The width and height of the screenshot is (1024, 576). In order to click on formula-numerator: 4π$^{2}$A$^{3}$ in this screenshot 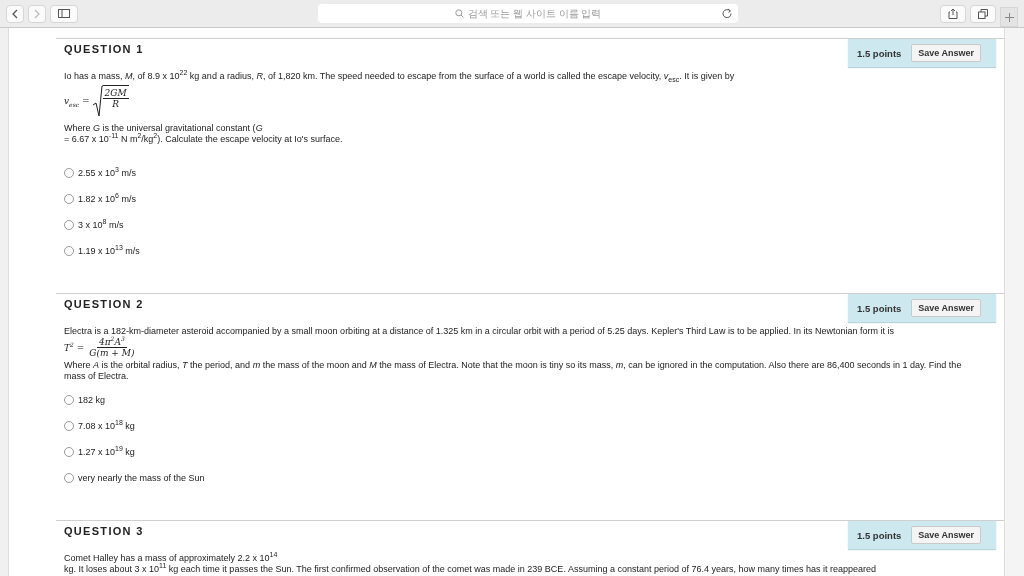, I will do `click(111, 342)`.